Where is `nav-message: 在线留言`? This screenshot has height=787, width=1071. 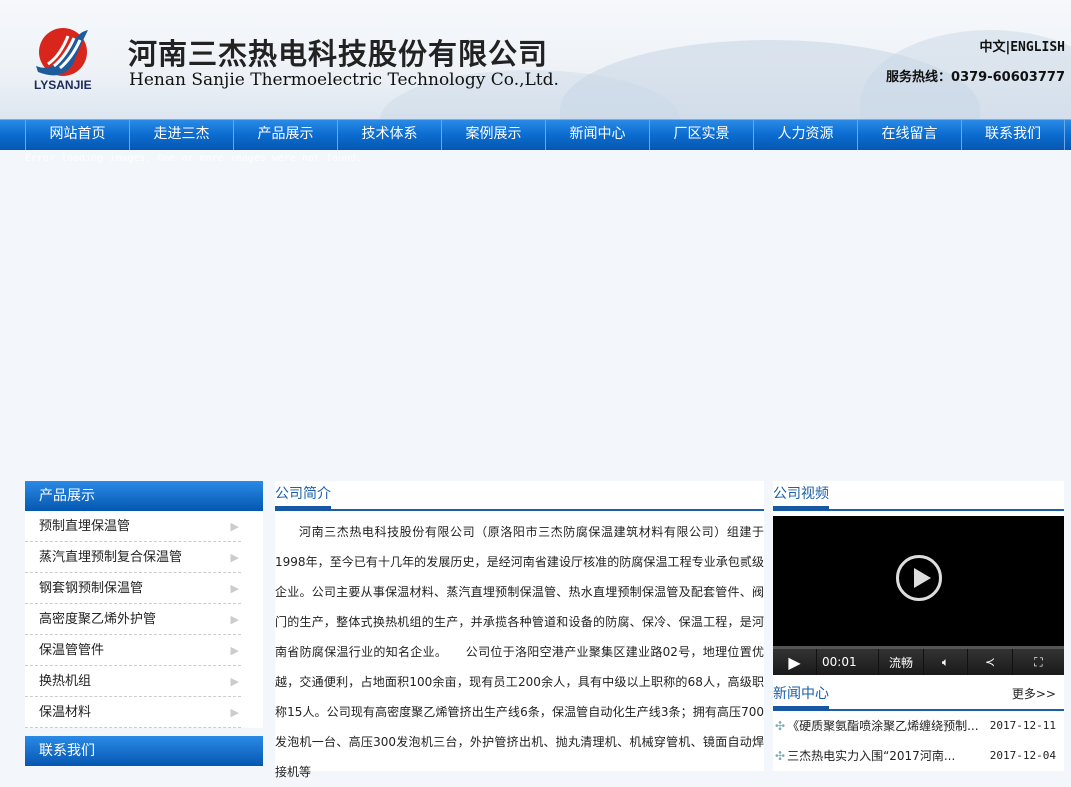
nav-message: 在线留言 is located at coordinates (909, 135).